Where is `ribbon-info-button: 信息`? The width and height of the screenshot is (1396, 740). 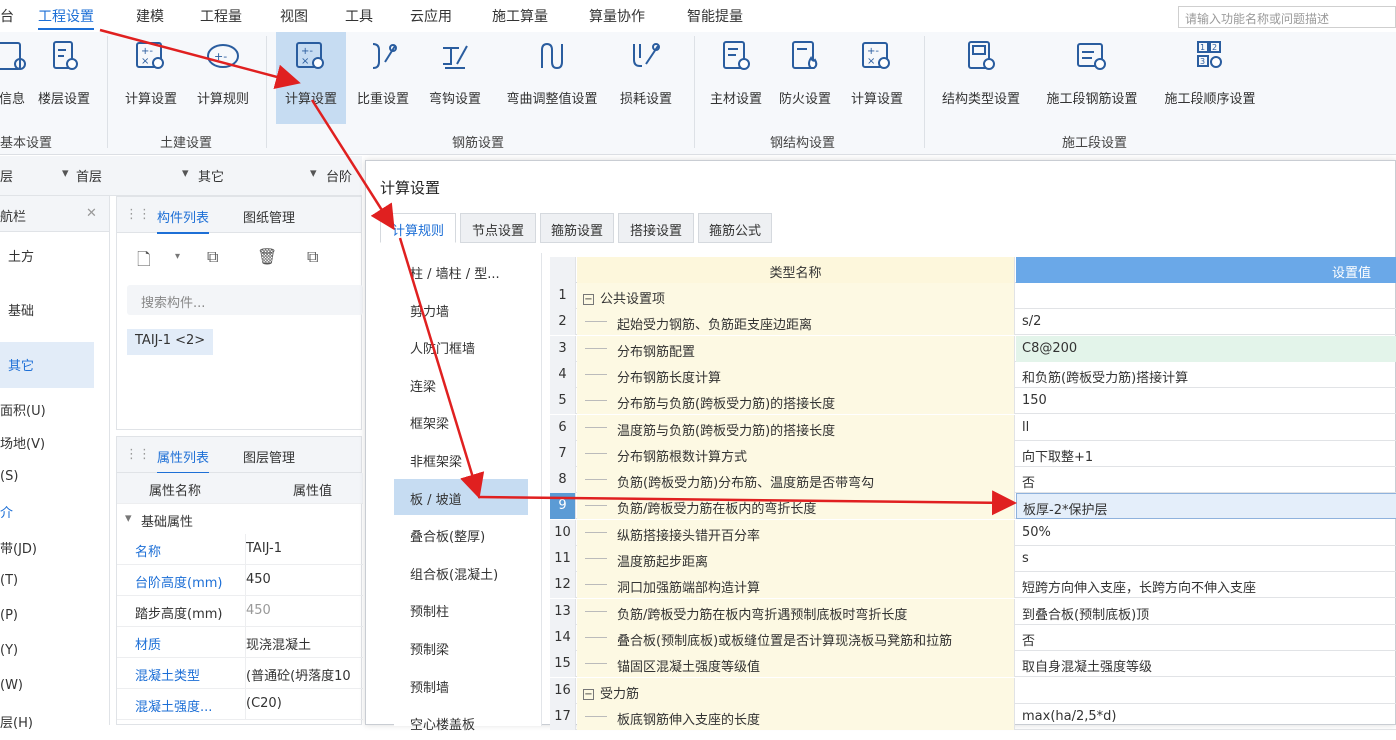 ribbon-info-button: 信息 is located at coordinates (16, 78).